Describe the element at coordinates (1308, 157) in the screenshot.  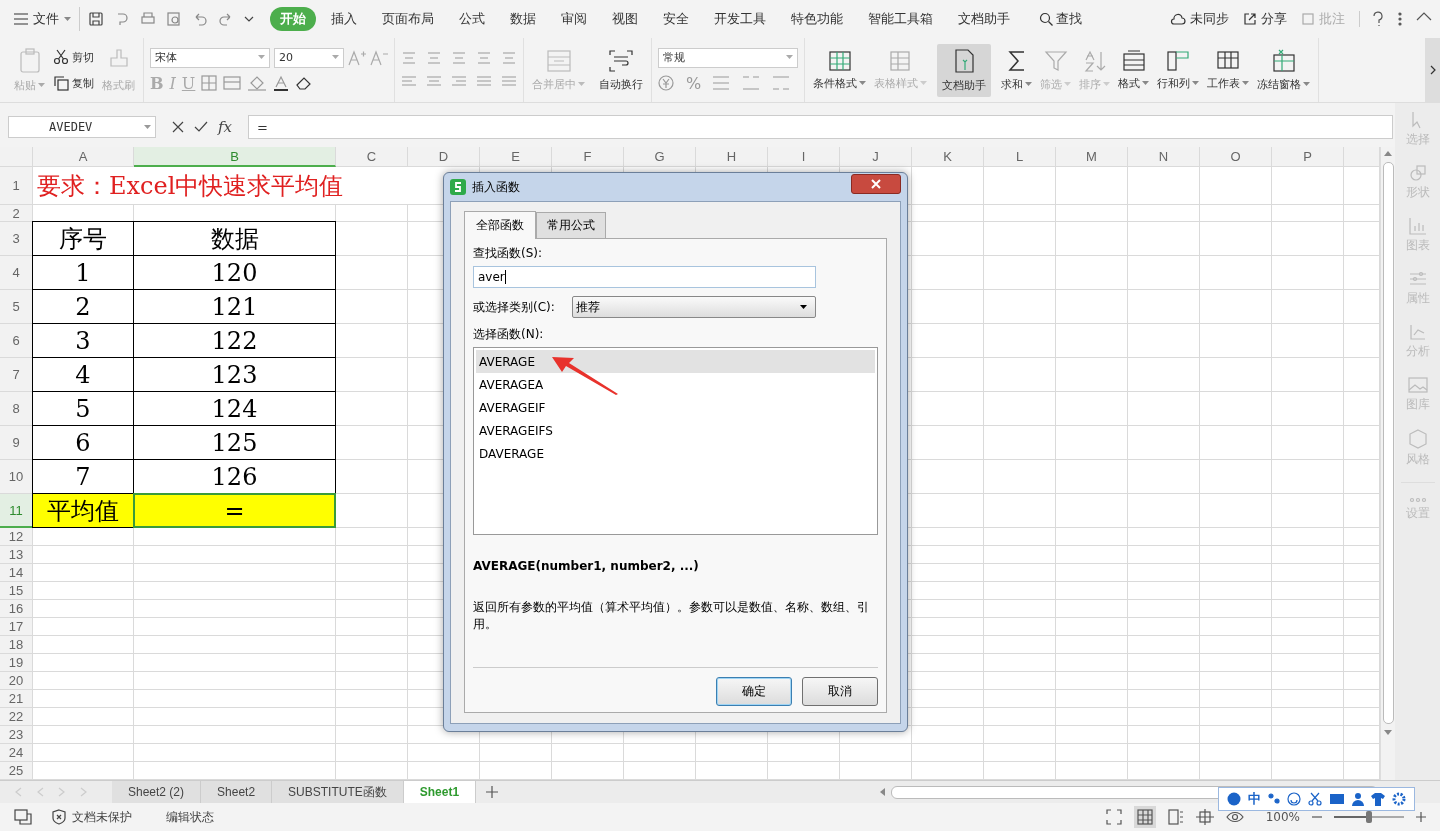
I see `column-header: P` at that location.